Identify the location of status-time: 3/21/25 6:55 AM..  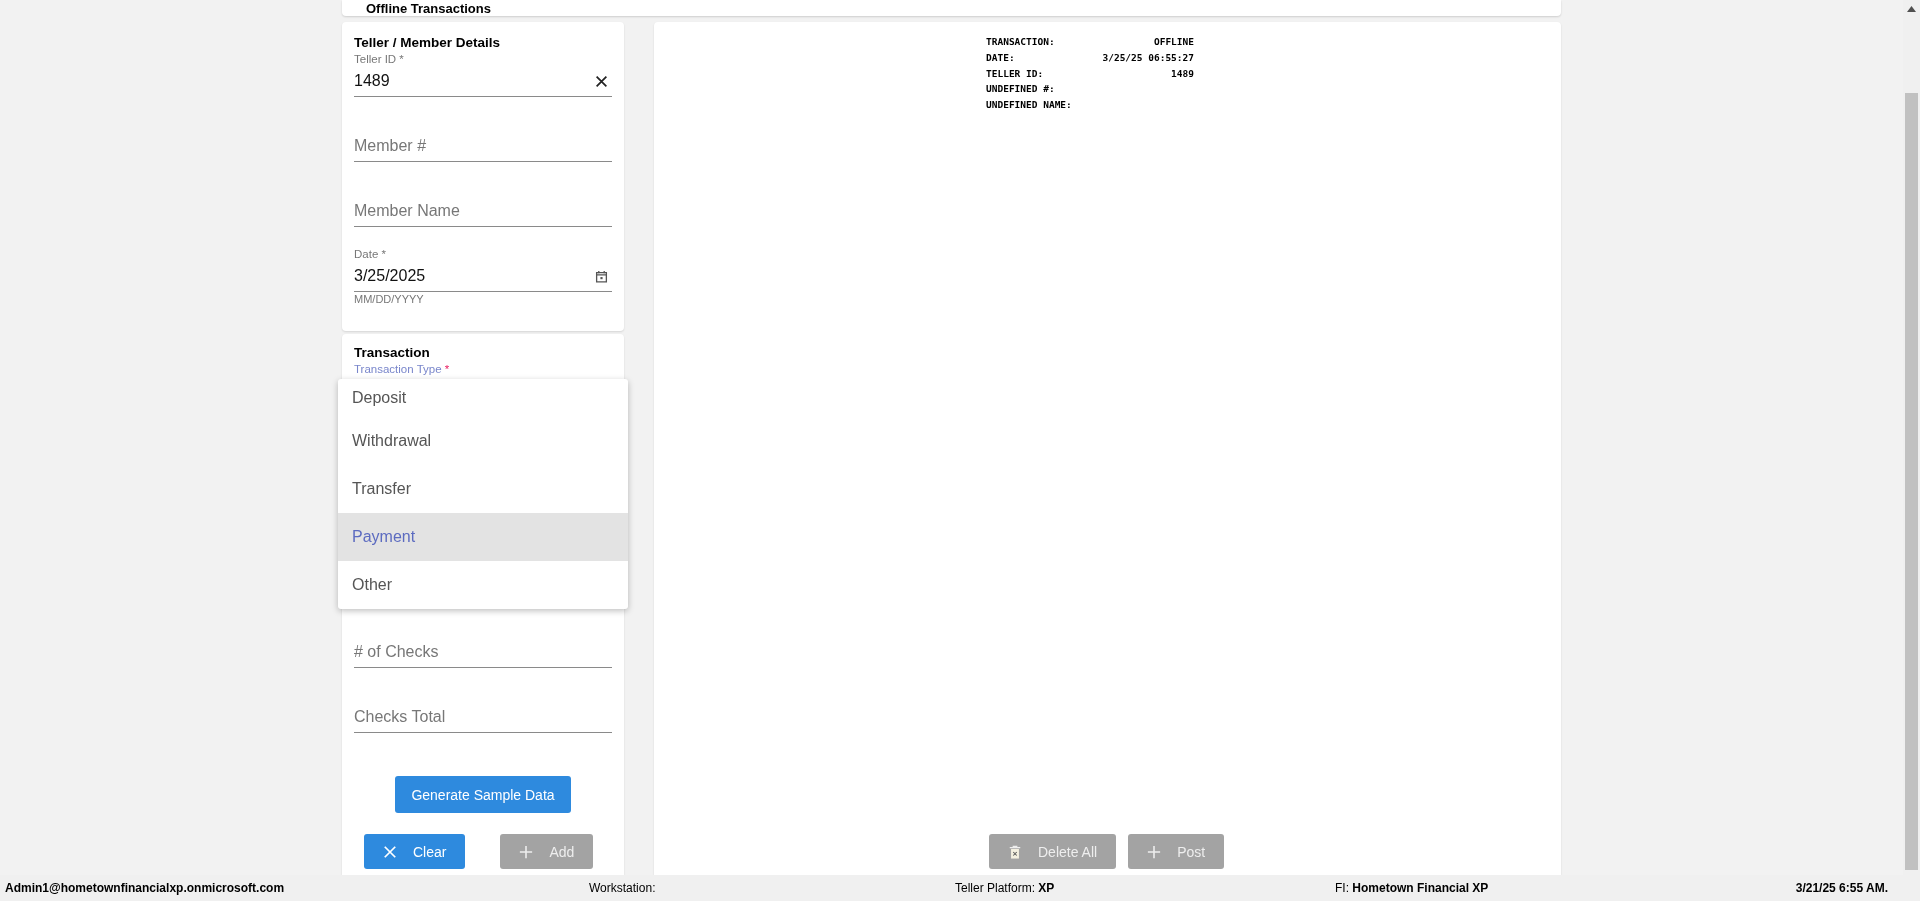
(1841, 888).